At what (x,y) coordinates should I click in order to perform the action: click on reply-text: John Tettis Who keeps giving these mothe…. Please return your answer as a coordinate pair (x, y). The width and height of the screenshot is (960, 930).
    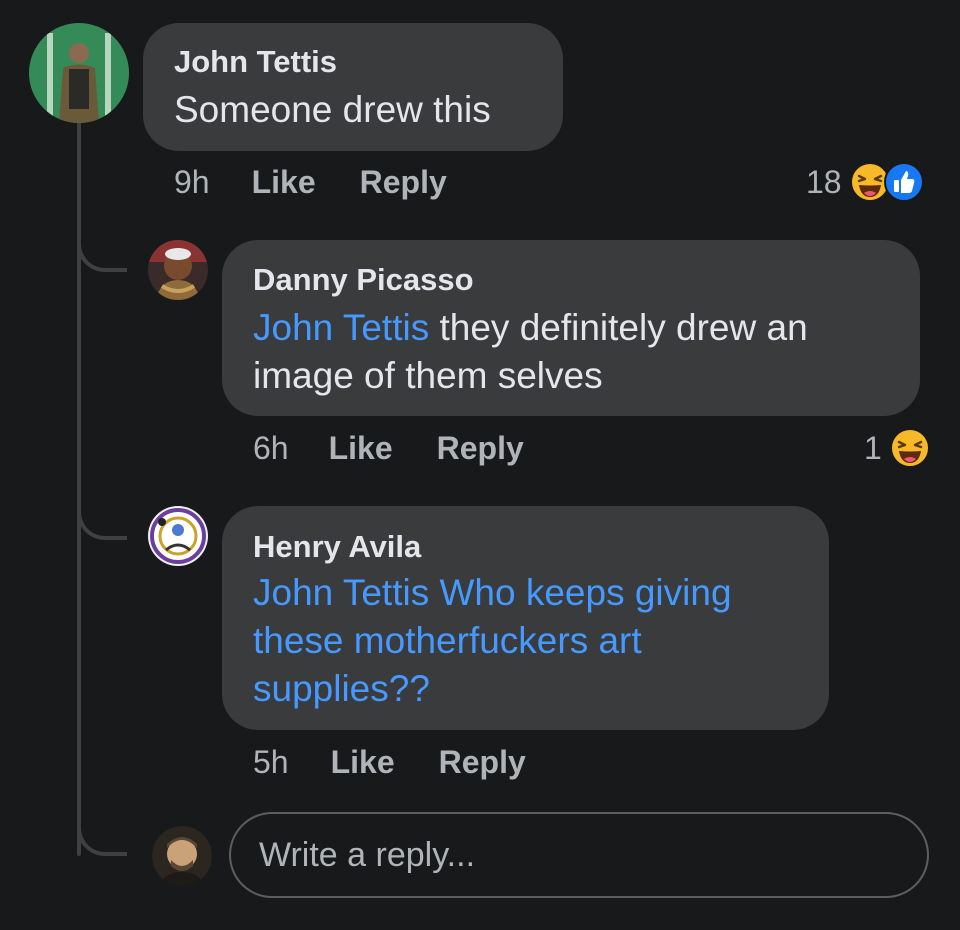
    Looking at the image, I should click on (538, 641).